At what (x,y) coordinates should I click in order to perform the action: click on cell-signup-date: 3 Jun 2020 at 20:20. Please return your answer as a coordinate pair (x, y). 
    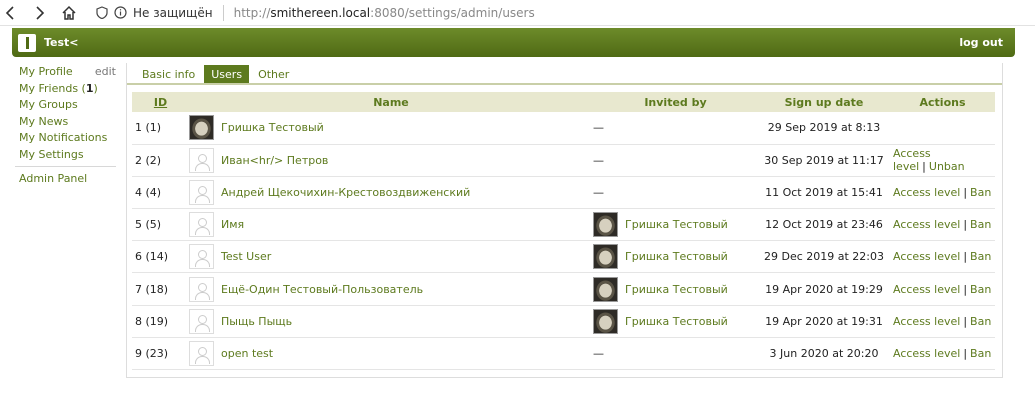
    Looking at the image, I should click on (824, 354).